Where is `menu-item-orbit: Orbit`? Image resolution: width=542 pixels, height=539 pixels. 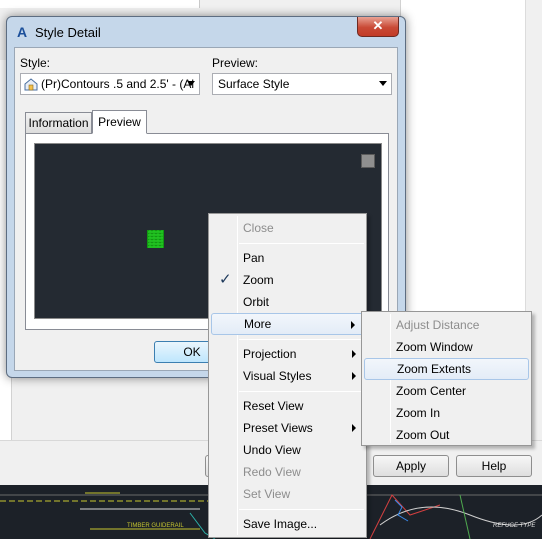
menu-item-orbit: Orbit is located at coordinates (287, 302).